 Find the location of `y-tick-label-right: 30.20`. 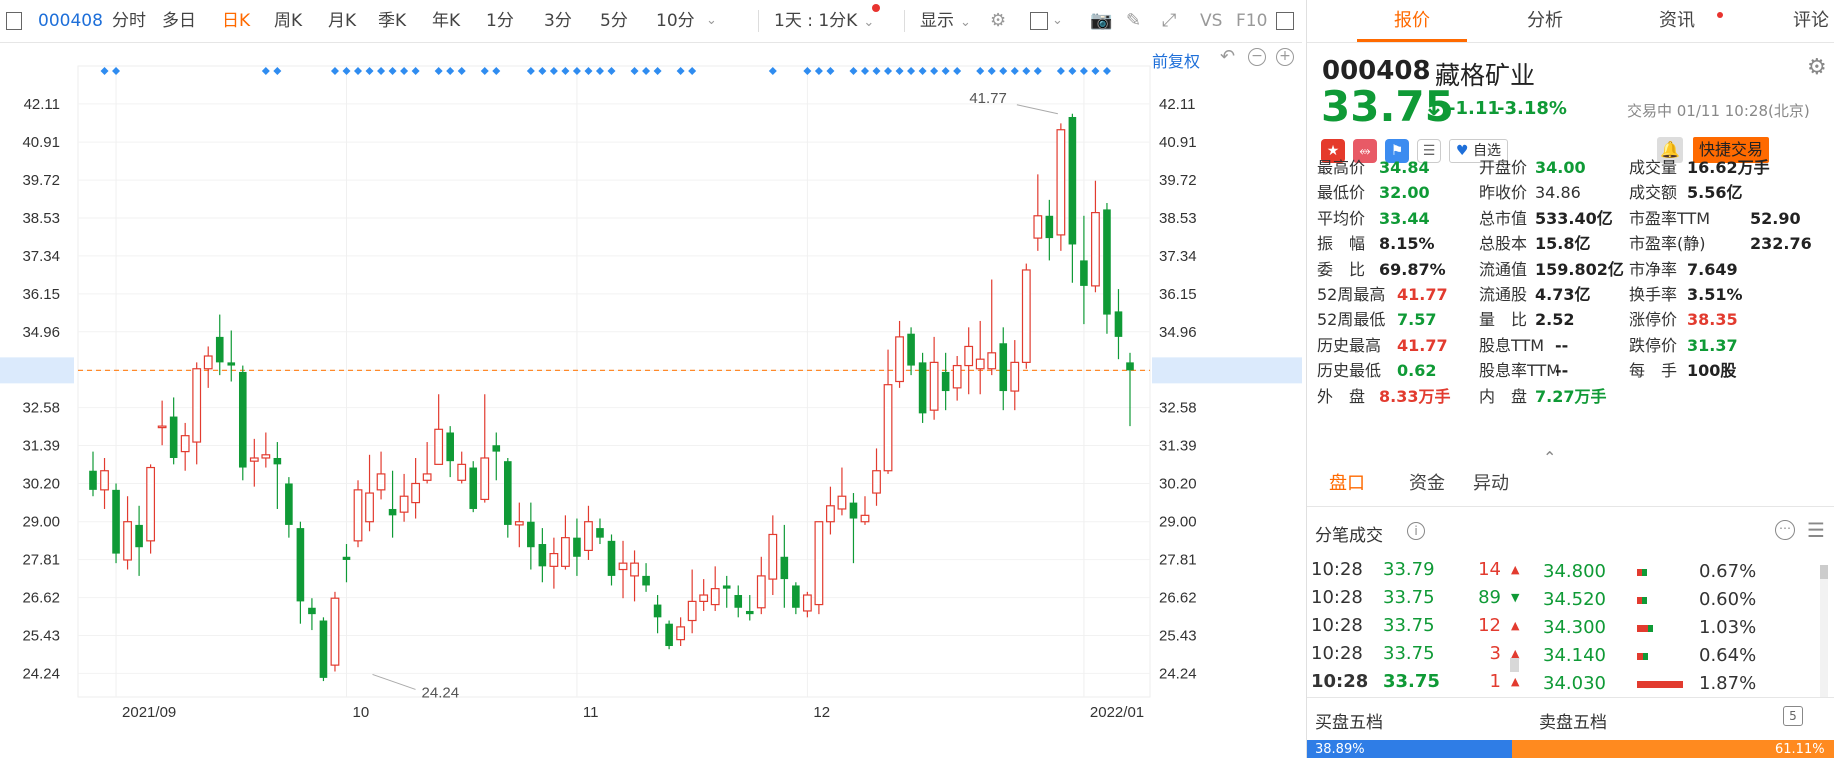

y-tick-label-right: 30.20 is located at coordinates (1178, 483).